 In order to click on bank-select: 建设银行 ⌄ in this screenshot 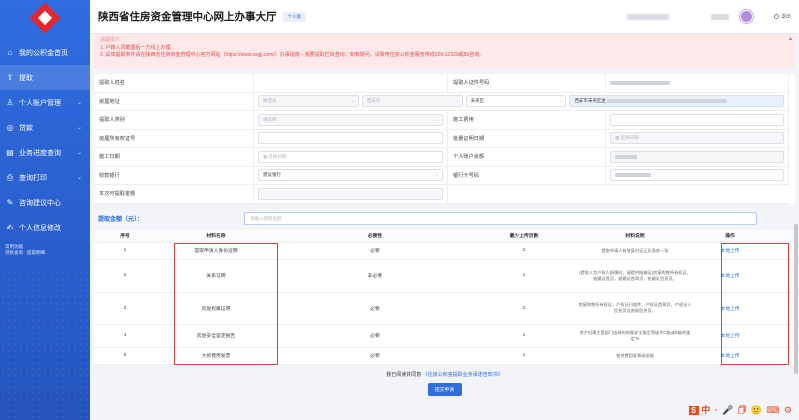, I will do `click(350, 175)`.